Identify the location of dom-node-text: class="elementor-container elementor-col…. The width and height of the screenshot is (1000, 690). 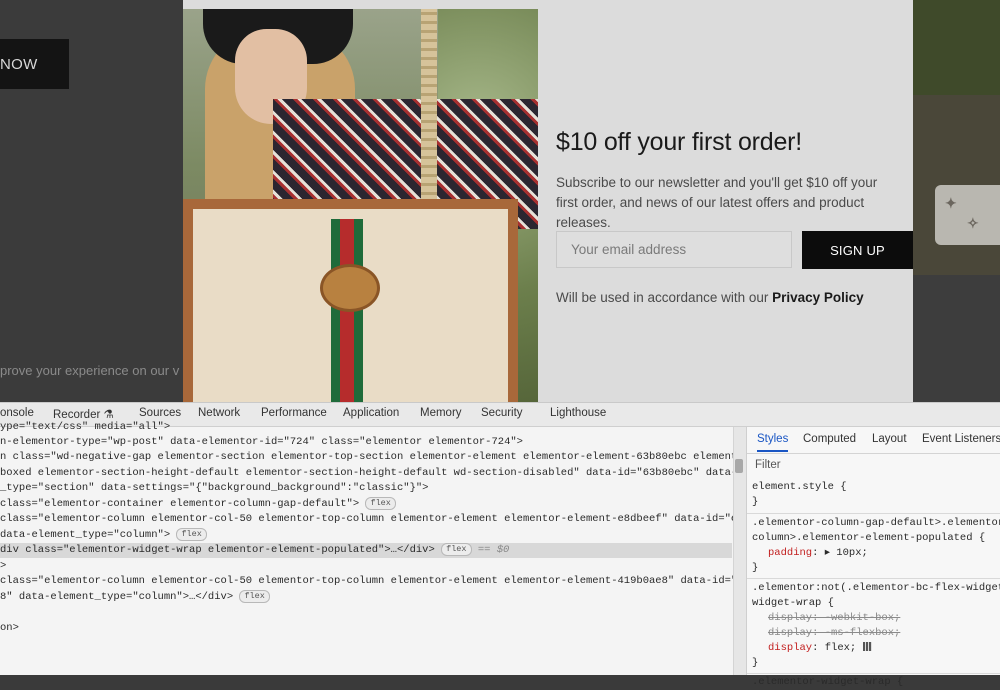
(180, 504).